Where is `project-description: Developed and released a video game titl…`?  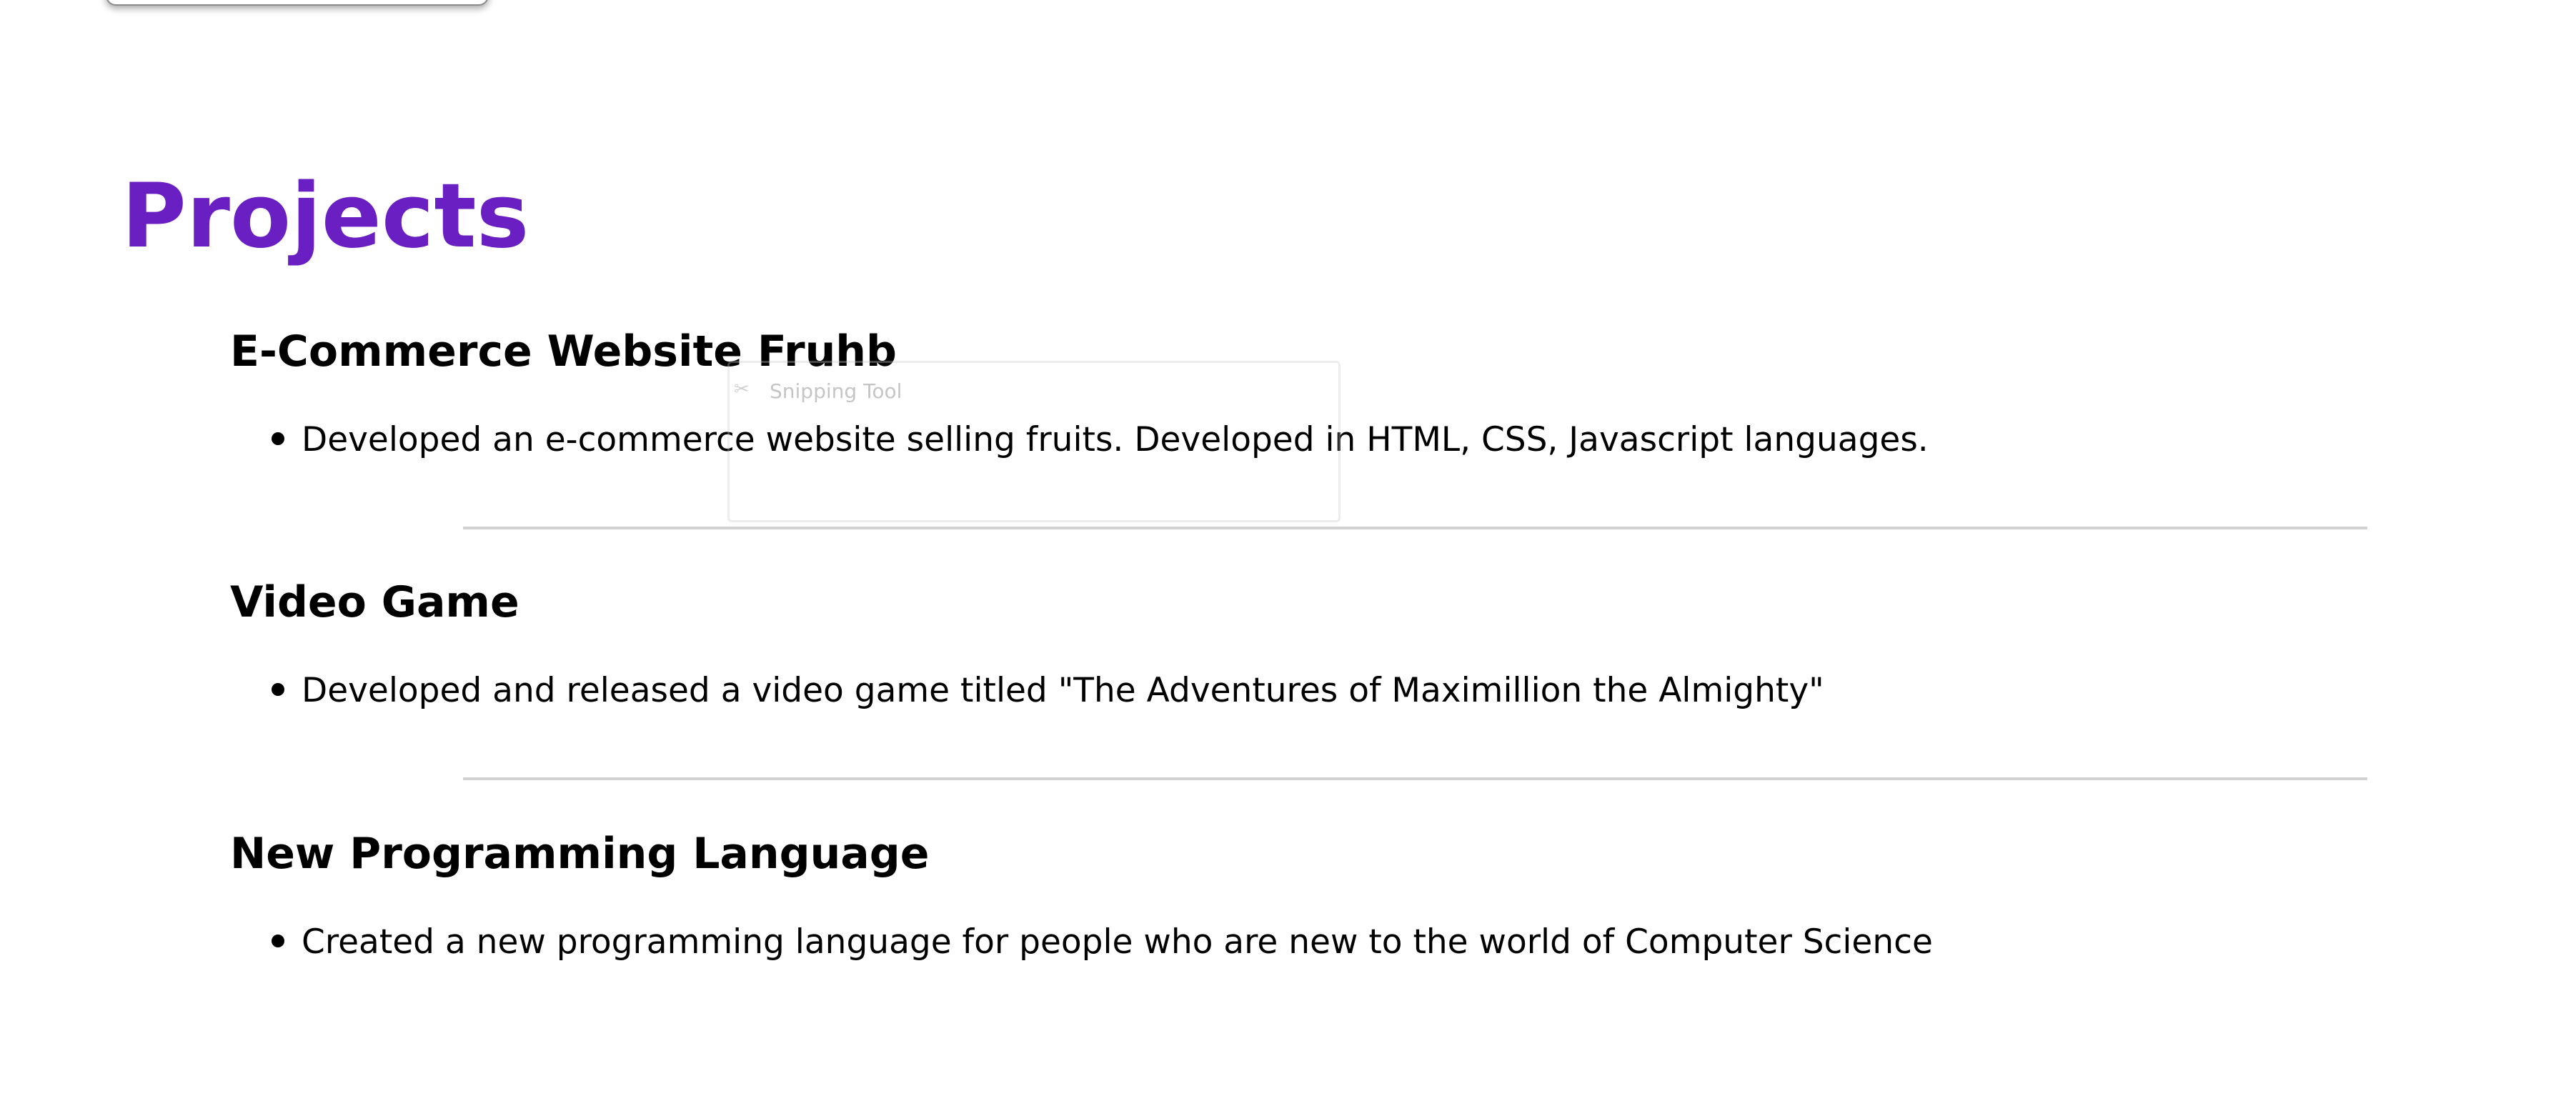 project-description: Developed and released a video game titl… is located at coordinates (1063, 690).